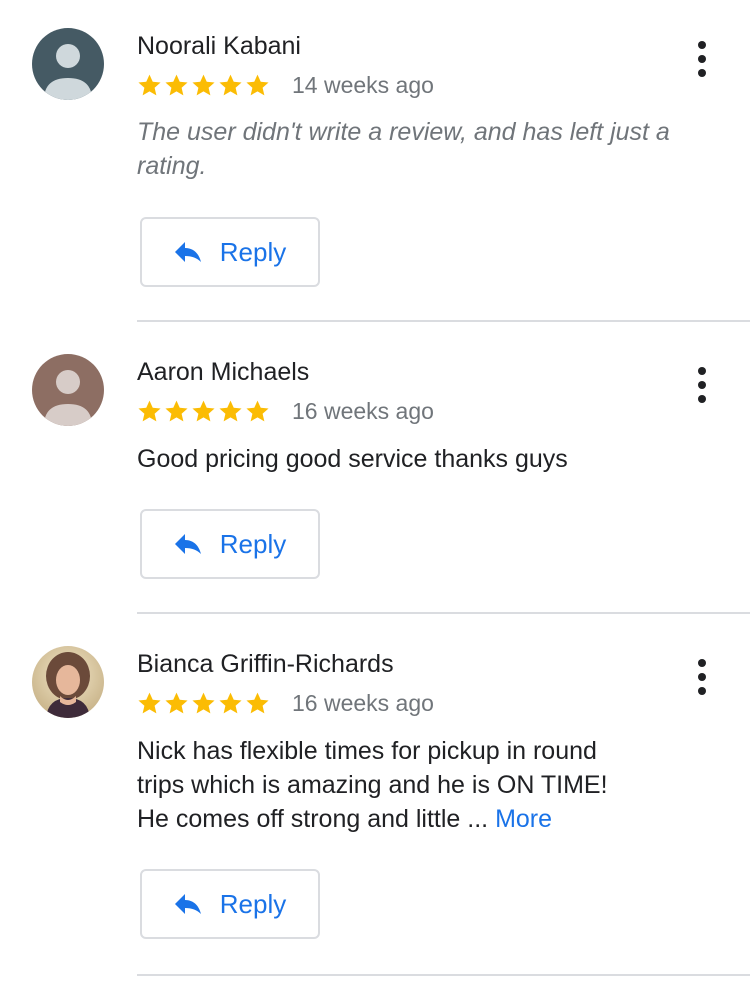  Describe the element at coordinates (523, 819) in the screenshot. I see `more-link: More` at that location.